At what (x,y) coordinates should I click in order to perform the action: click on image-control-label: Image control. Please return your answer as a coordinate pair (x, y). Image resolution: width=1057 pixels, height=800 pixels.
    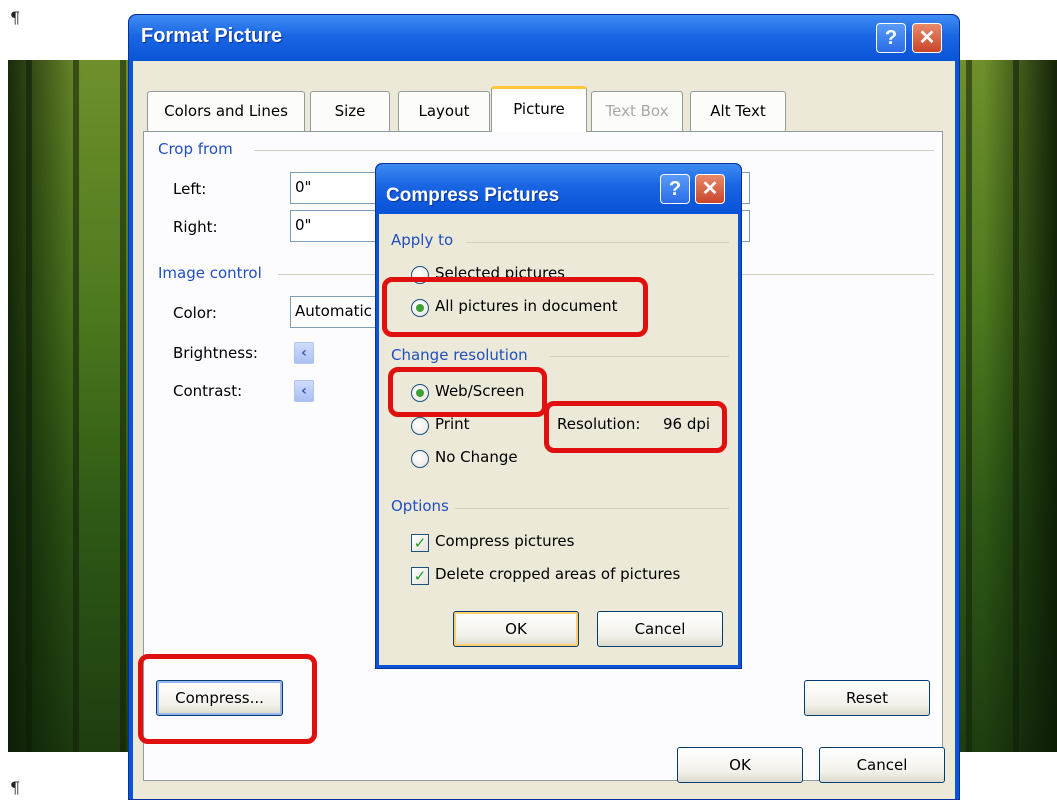
    Looking at the image, I should click on (210, 273).